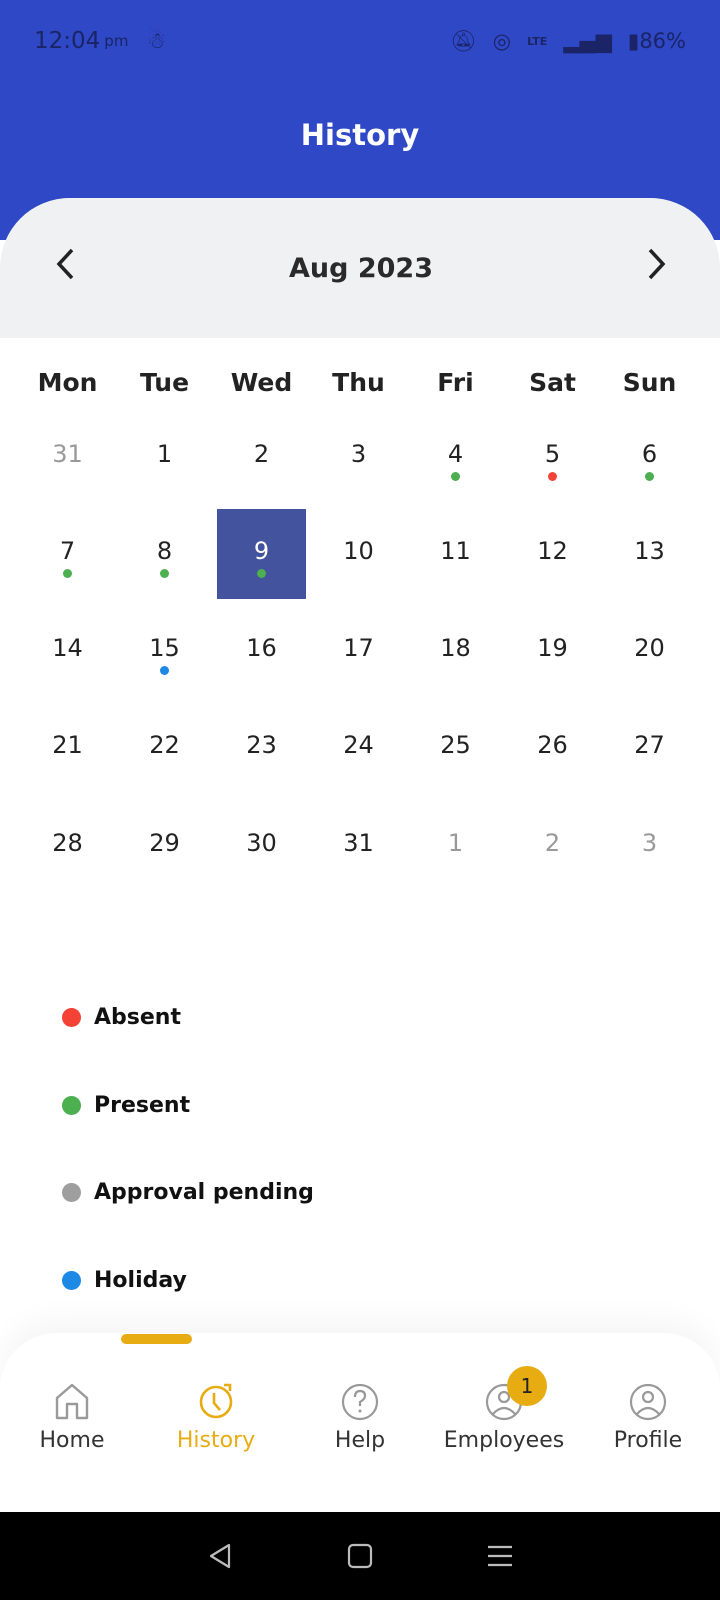 The image size is (720, 1600). What do you see at coordinates (261, 843) in the screenshot?
I see `day-number: 30` at bounding box center [261, 843].